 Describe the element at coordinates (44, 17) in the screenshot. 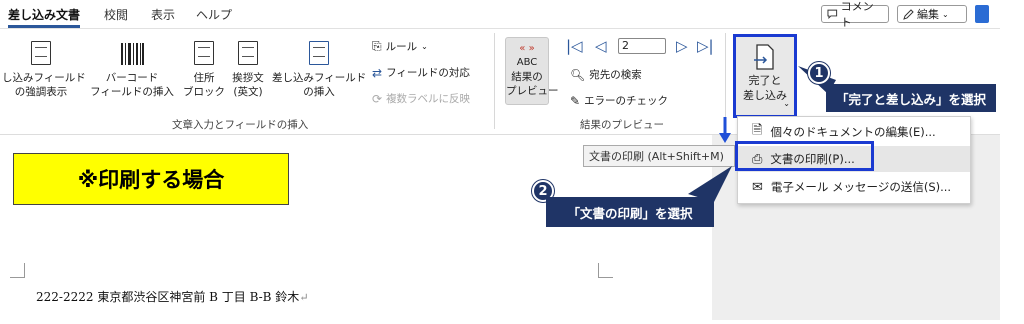

I see `tab-mailings: 差し込み文書` at that location.